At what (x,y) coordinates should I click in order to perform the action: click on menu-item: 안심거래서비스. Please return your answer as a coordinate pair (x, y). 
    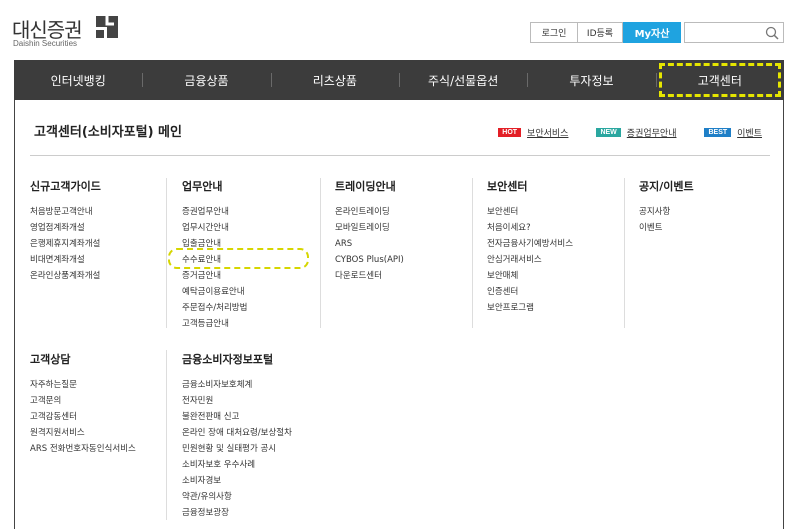
    Looking at the image, I should click on (530, 260).